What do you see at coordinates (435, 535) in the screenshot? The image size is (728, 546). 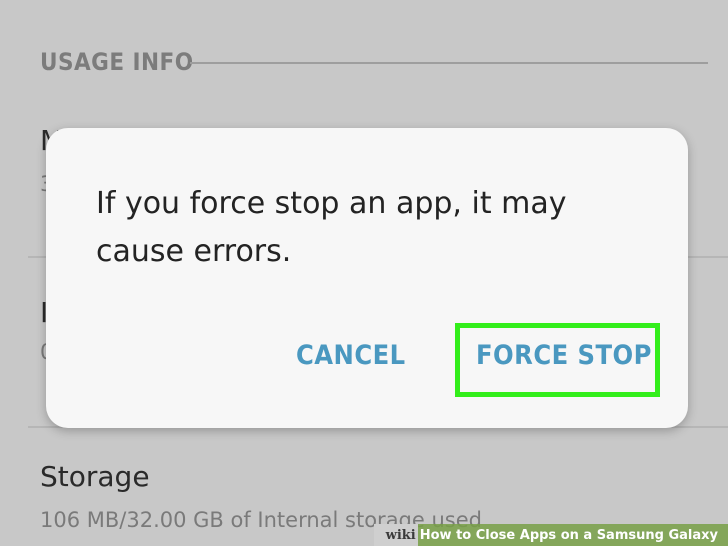 I see `watermark-how: How` at bounding box center [435, 535].